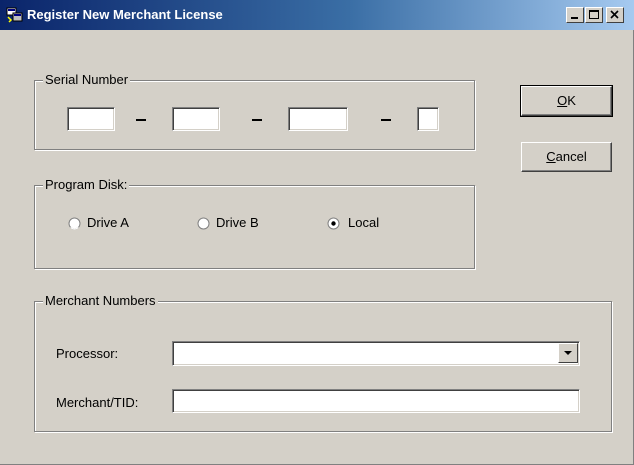  I want to click on cancel-button: Cancel, so click(566, 157).